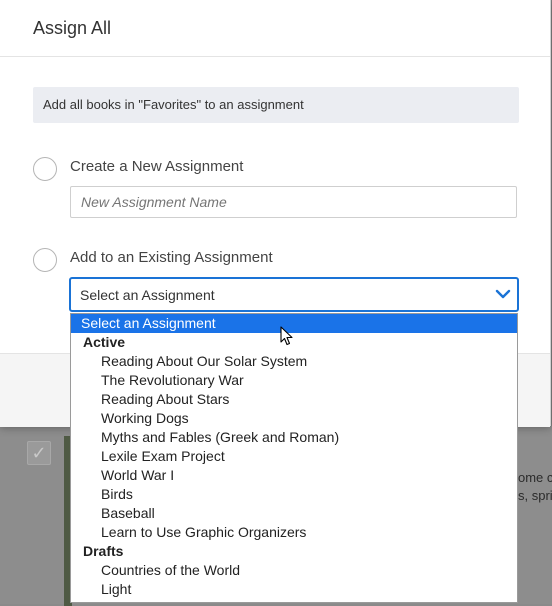 The height and width of the screenshot is (606, 552). What do you see at coordinates (535, 495) in the screenshot?
I see `background-text-snippet: s, spri` at bounding box center [535, 495].